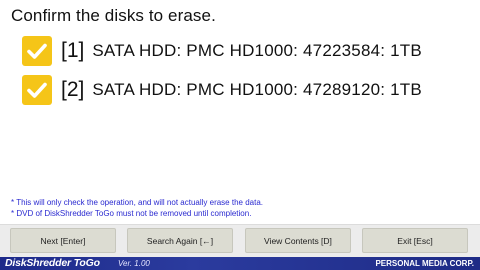  What do you see at coordinates (63, 240) in the screenshot?
I see `next-button: Next [Enter]` at bounding box center [63, 240].